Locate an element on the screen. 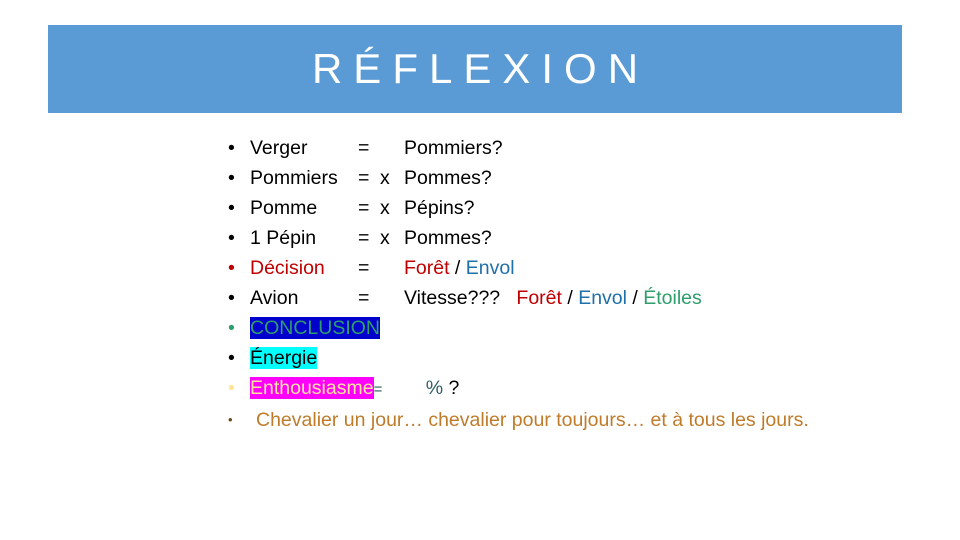 The height and width of the screenshot is (540, 960). question-mark: ? is located at coordinates (454, 388).